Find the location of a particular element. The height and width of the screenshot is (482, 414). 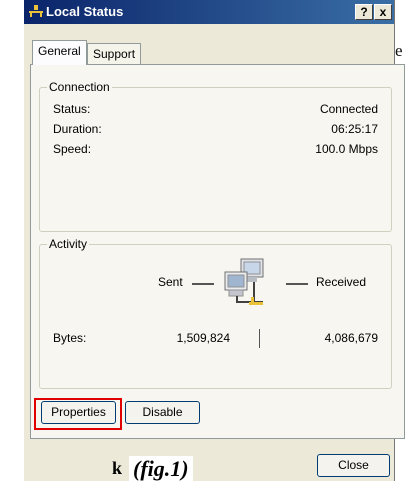

received-line is located at coordinates (297, 284).